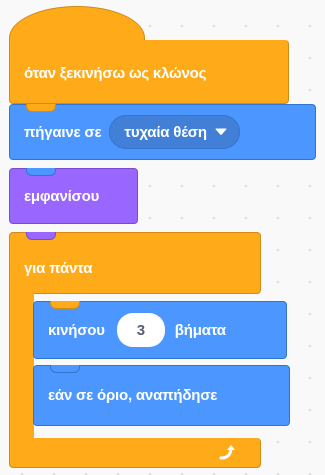 The image size is (325, 475). What do you see at coordinates (63, 132) in the screenshot?
I see `go-to-label: πήγαινε σε` at bounding box center [63, 132].